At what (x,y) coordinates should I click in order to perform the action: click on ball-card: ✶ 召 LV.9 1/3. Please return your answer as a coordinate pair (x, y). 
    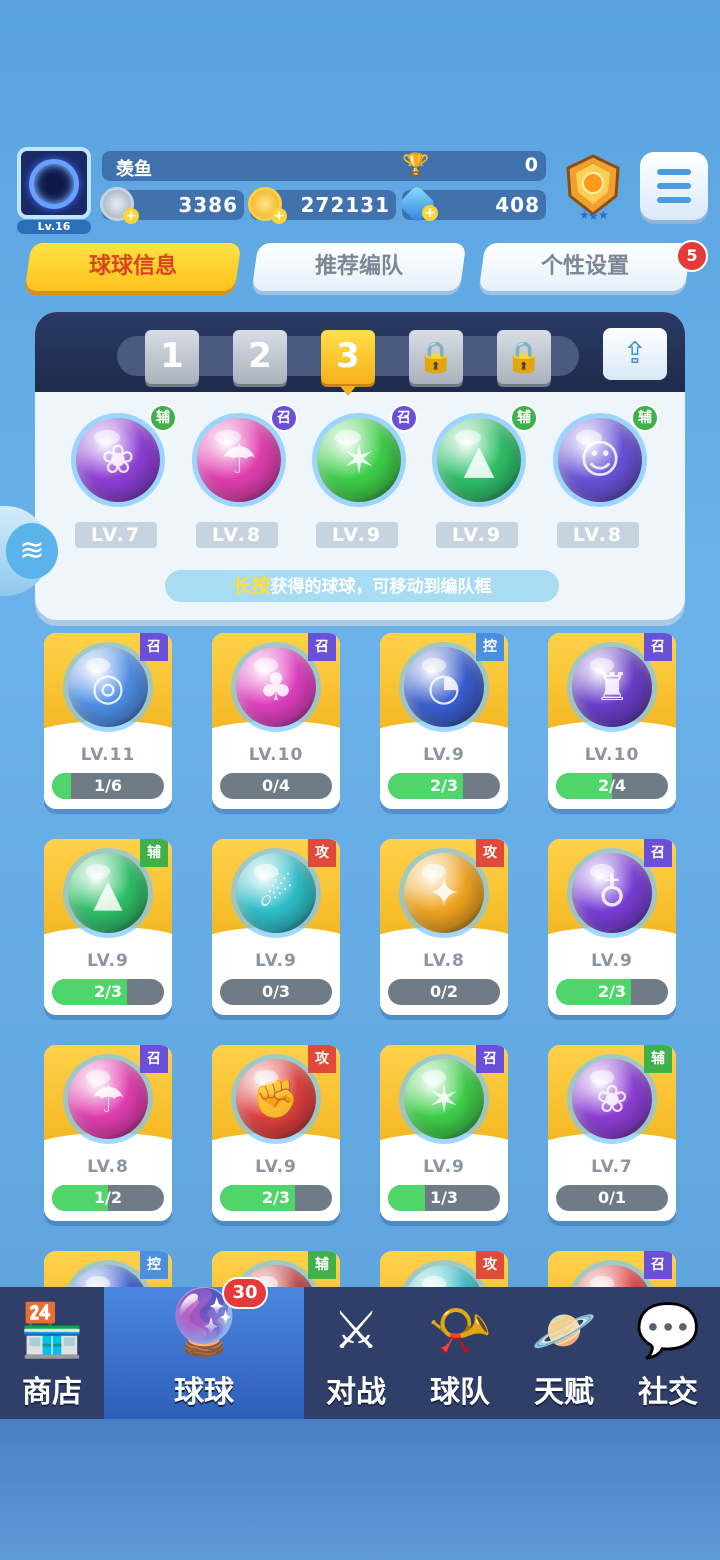
    Looking at the image, I should click on (444, 1133).